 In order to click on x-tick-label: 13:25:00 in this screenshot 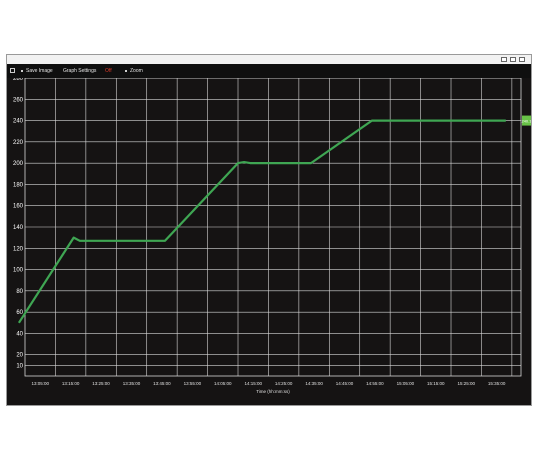, I will do `click(101, 383)`.